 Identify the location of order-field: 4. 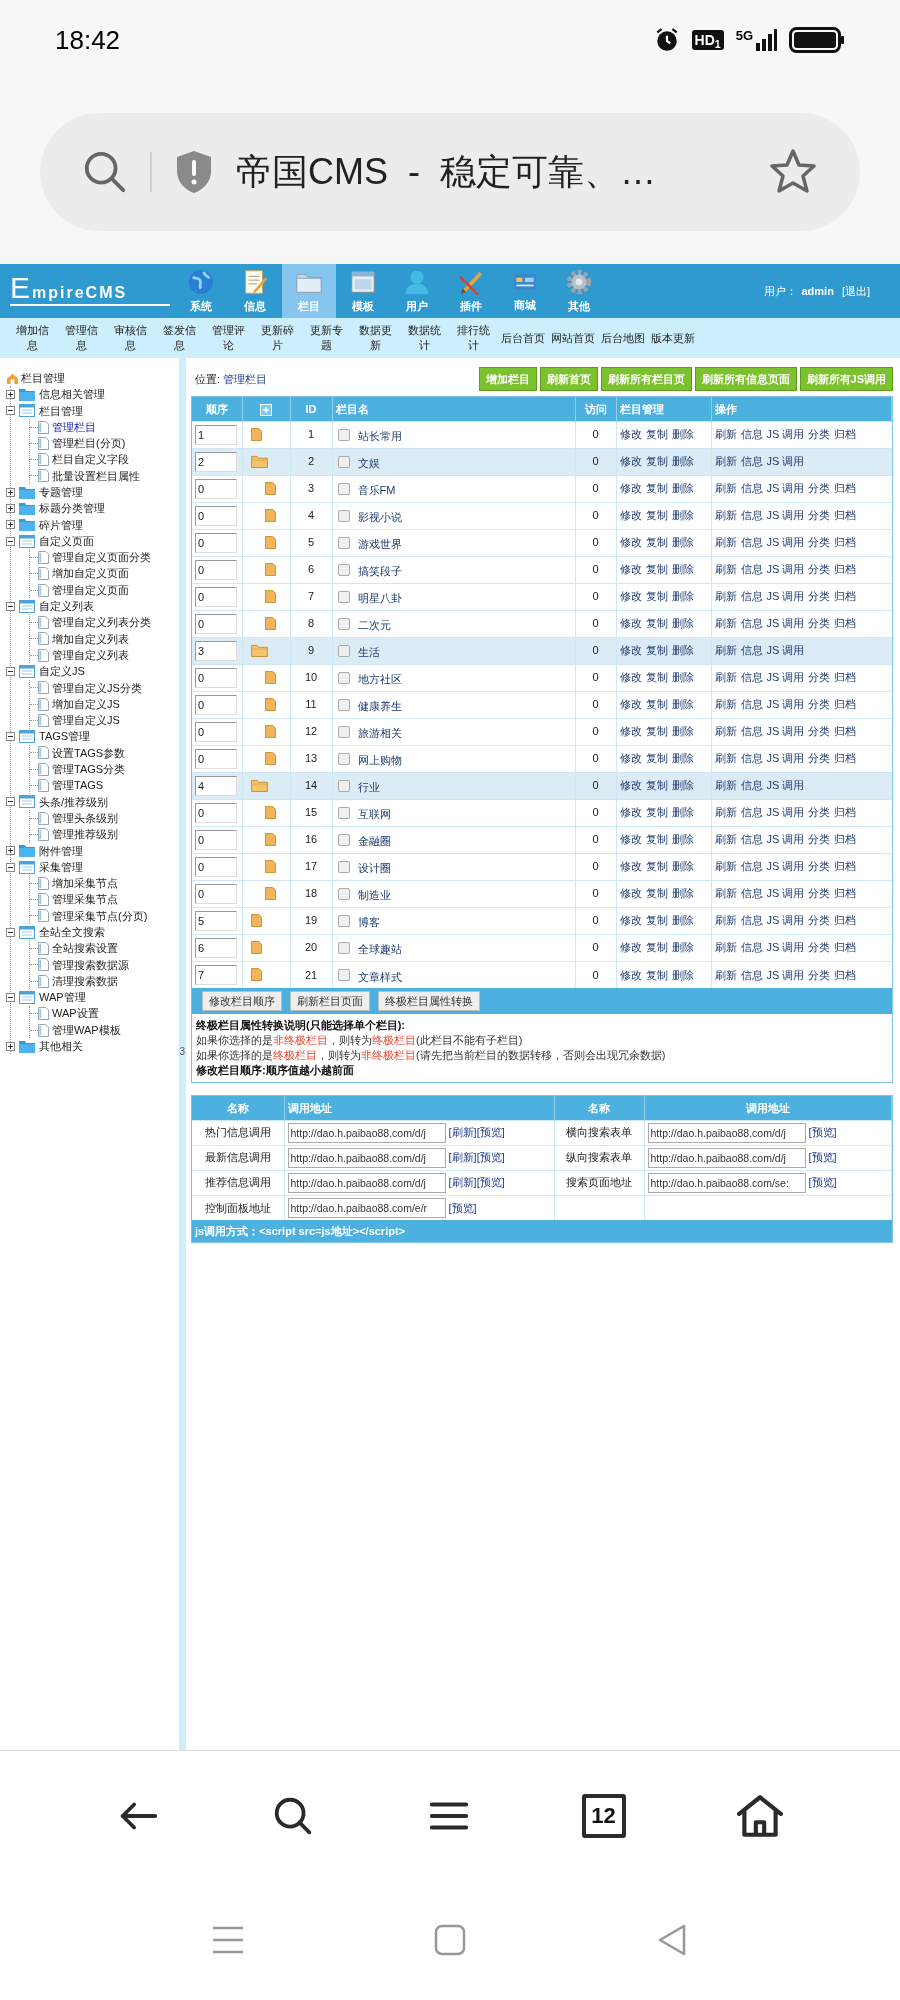
(216, 785).